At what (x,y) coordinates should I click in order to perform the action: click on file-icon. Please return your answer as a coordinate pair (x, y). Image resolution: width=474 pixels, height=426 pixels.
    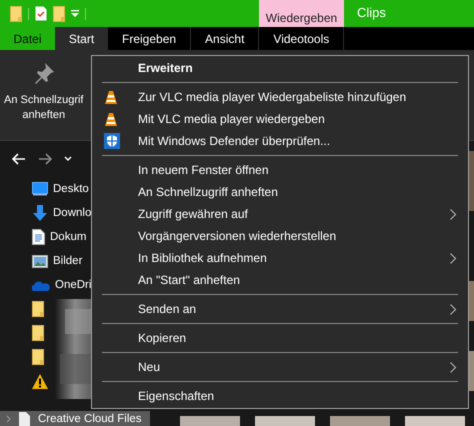
    Looking at the image, I should click on (24, 419).